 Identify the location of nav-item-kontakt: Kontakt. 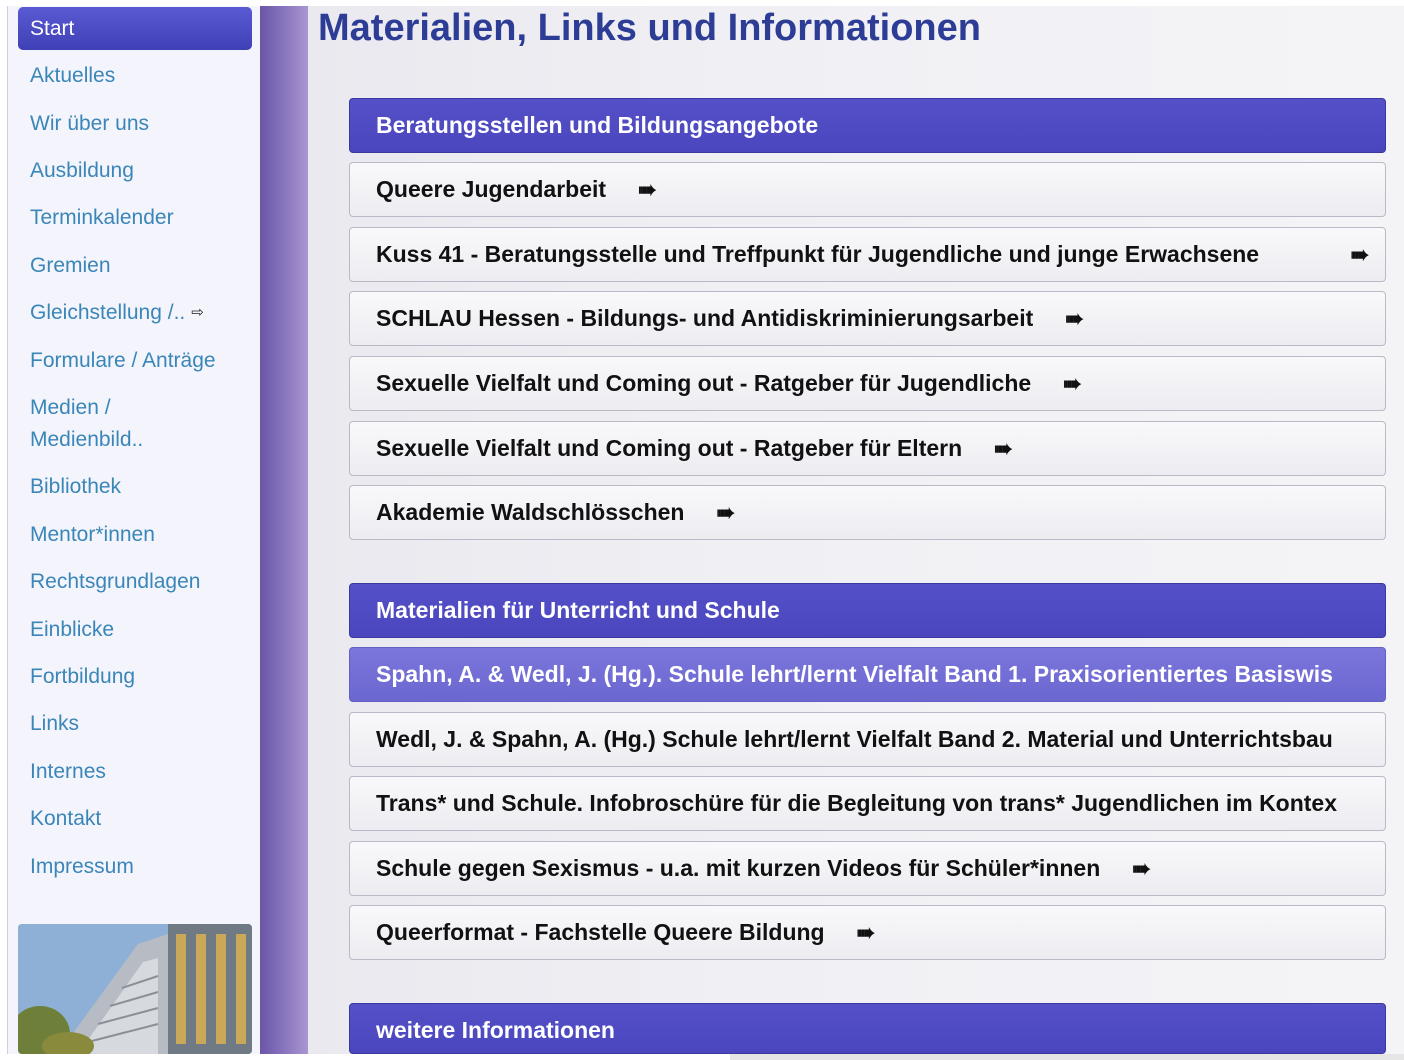
(65, 819).